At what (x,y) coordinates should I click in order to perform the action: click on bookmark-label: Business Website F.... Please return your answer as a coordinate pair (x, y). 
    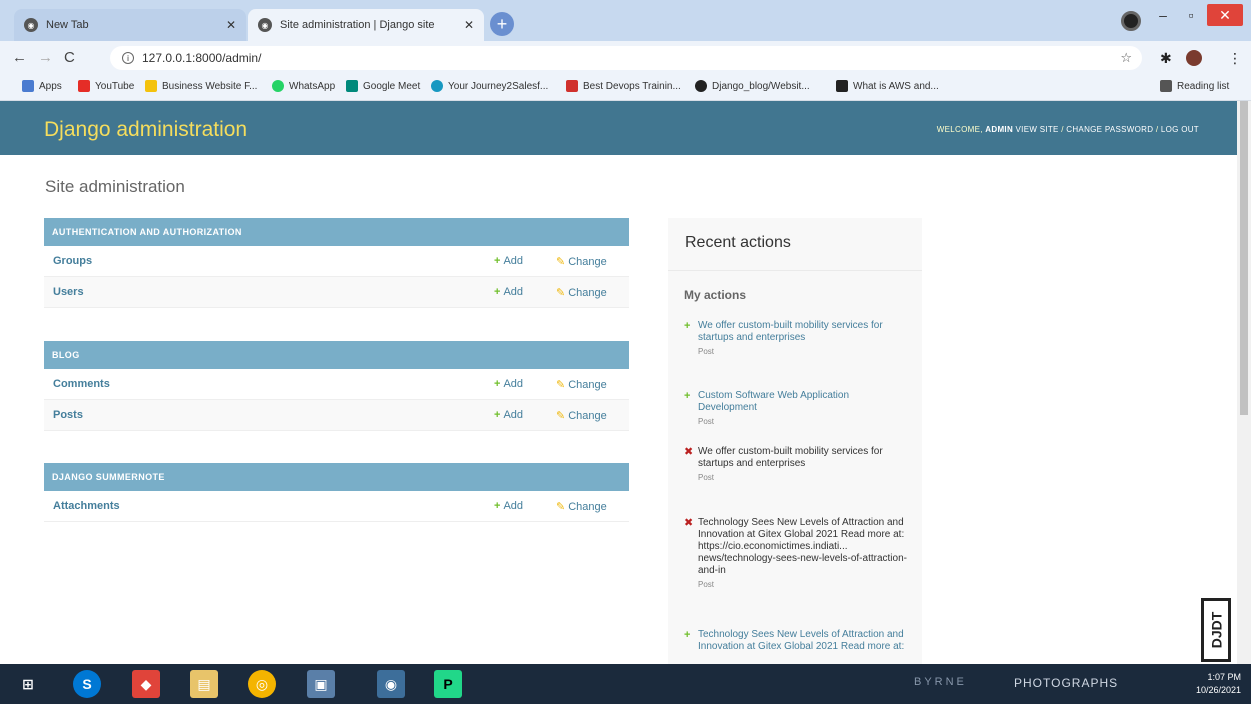
    Looking at the image, I should click on (210, 86).